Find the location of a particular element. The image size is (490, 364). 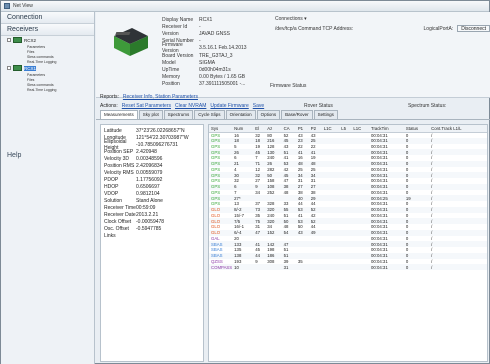

info-value: 37°23'26.02268657"N is located at coordinates (160, 130).